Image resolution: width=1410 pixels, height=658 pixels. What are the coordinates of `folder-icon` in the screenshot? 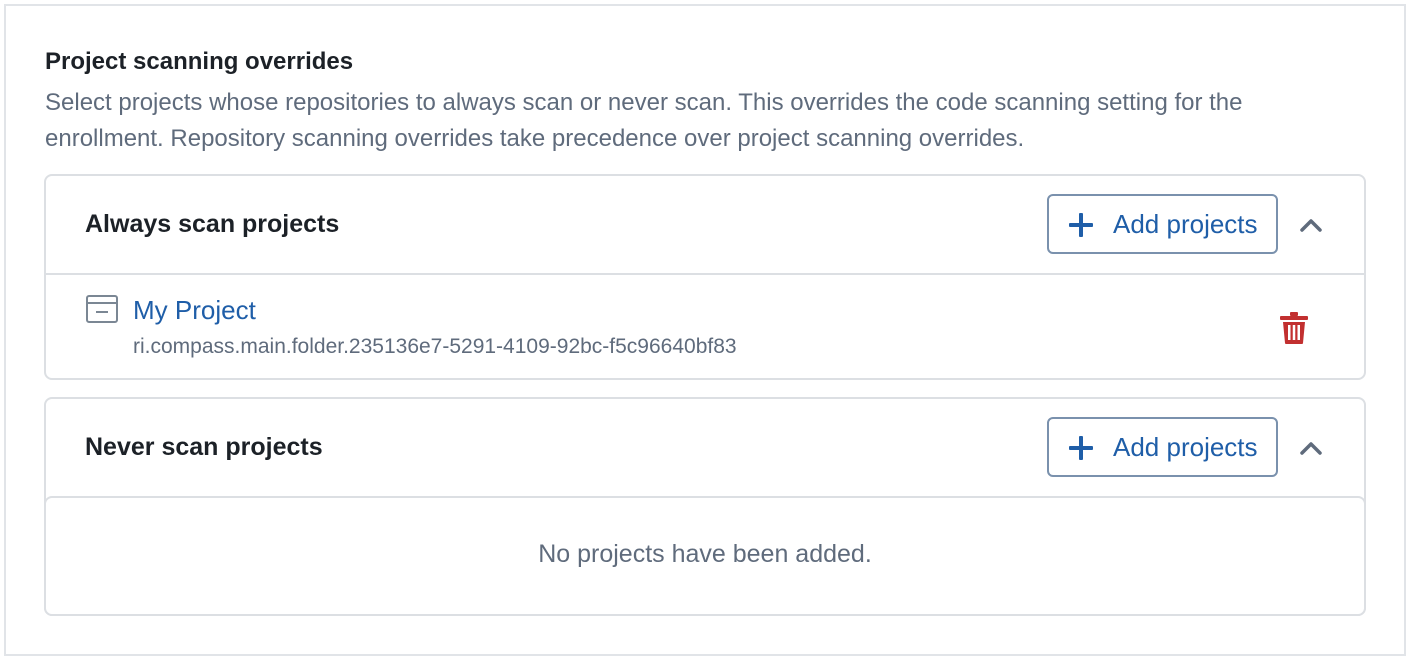 It's located at (102, 309).